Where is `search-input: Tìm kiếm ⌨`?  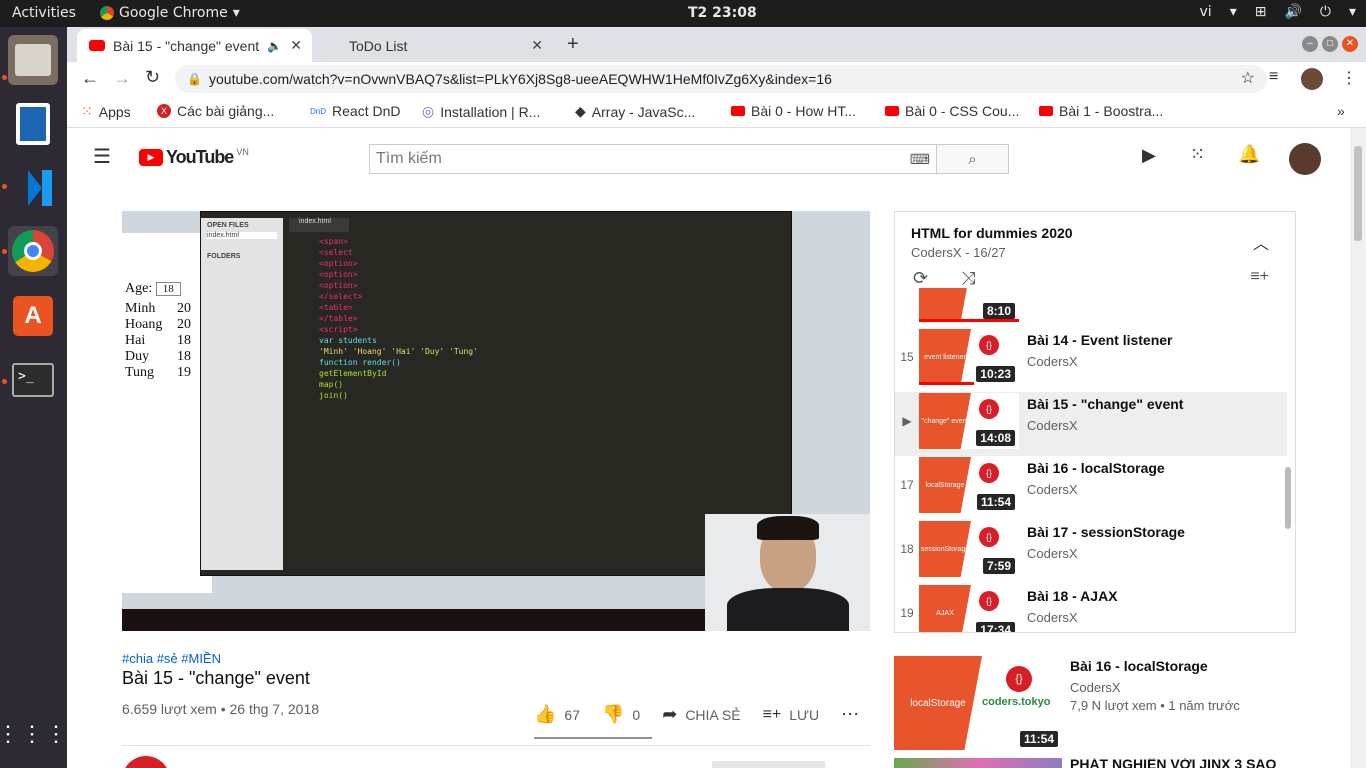
search-input: Tìm kiếm ⌨ is located at coordinates (653, 159).